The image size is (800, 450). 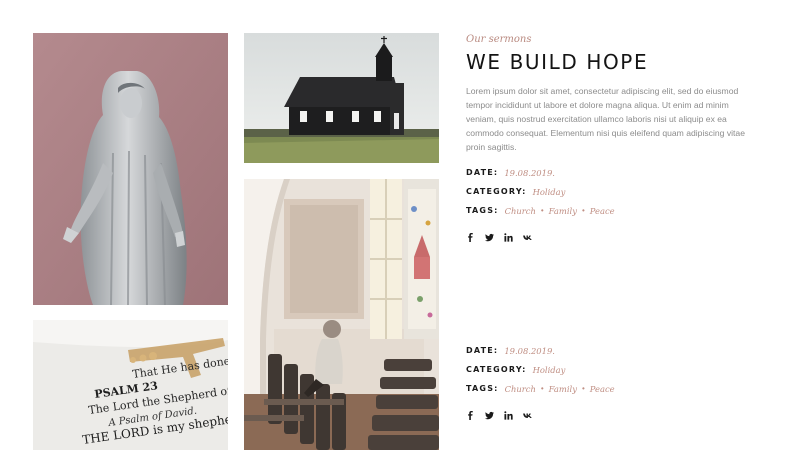 What do you see at coordinates (130, 169) in the screenshot?
I see `statue-photo` at bounding box center [130, 169].